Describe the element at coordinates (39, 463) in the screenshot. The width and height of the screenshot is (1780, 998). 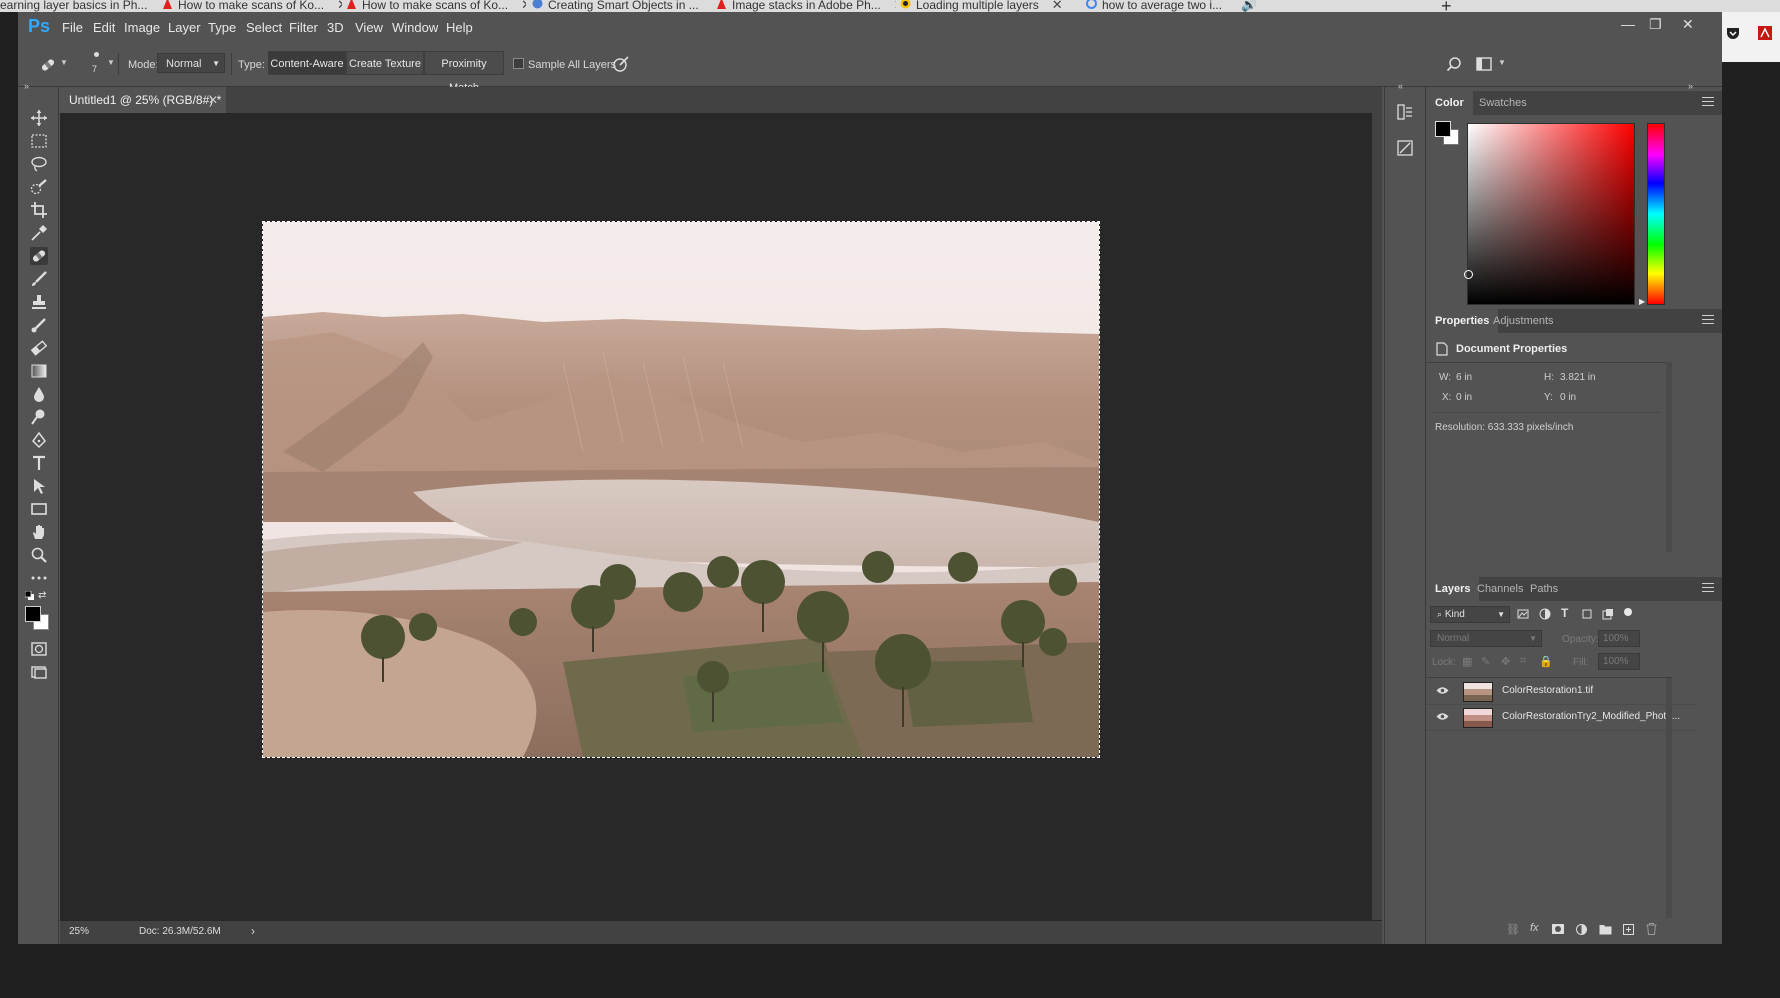
I see `type-tool-icon` at that location.